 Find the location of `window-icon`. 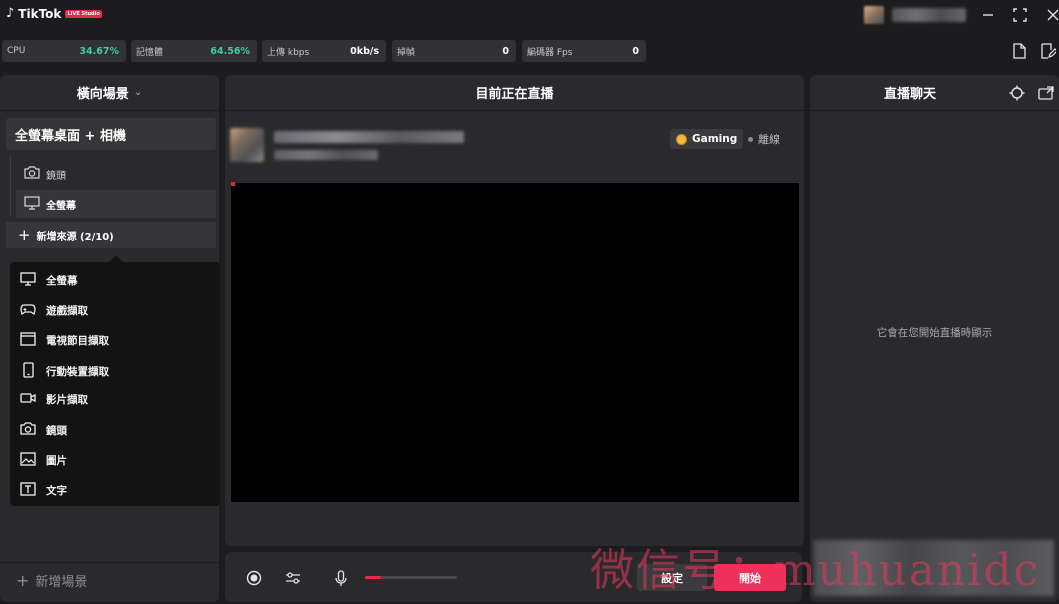

window-icon is located at coordinates (28, 340).